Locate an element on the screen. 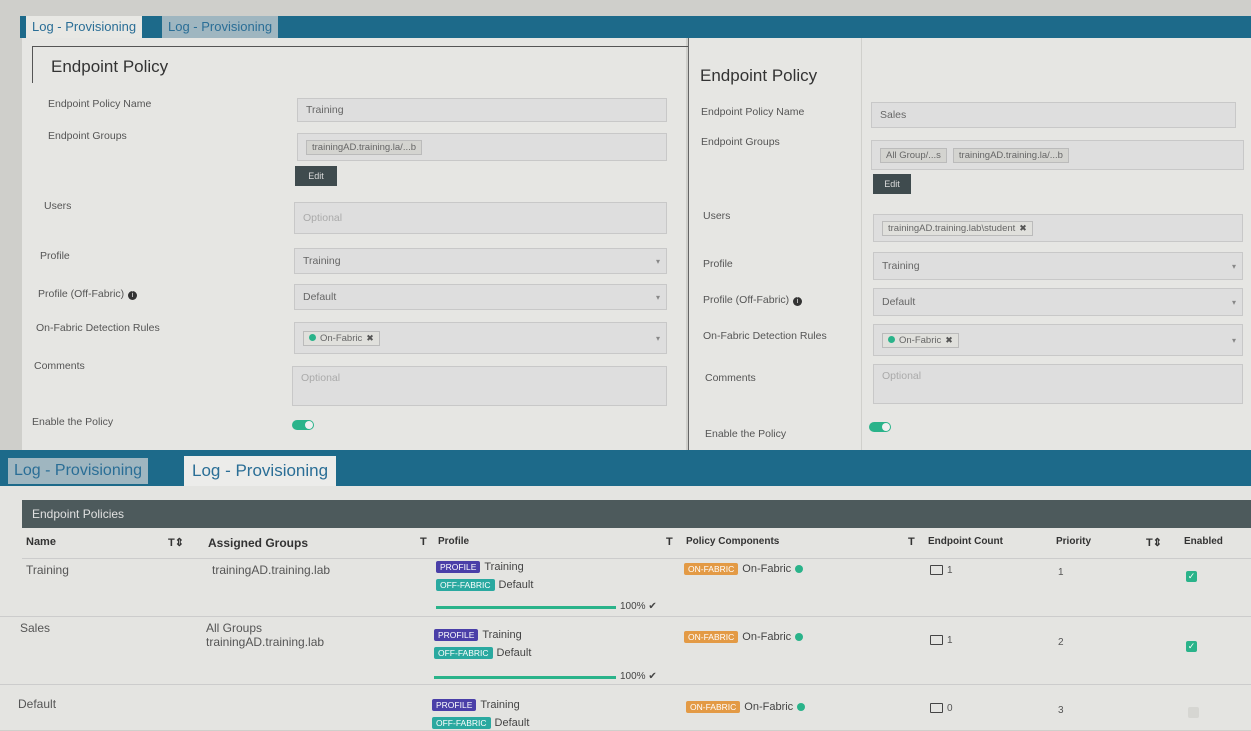 The width and height of the screenshot is (1251, 731). right-rules-select: On-Fabric ✖ ▾ is located at coordinates (1058, 340).